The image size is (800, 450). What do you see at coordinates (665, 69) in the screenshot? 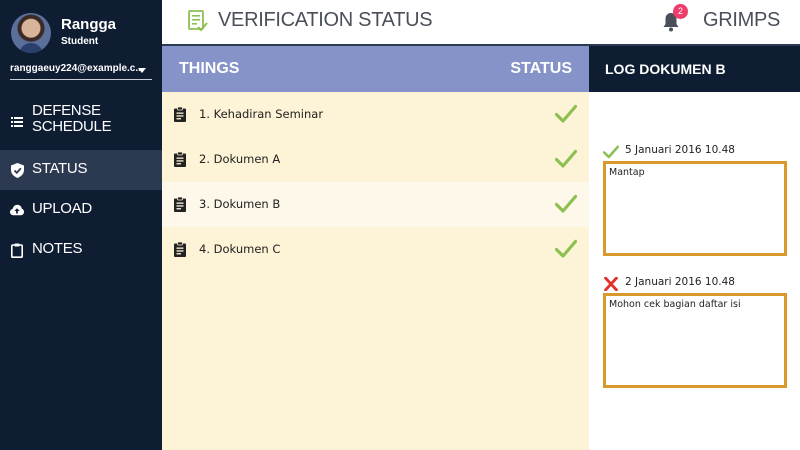
I see `log-title: LOG DOKUMEN B` at bounding box center [665, 69].